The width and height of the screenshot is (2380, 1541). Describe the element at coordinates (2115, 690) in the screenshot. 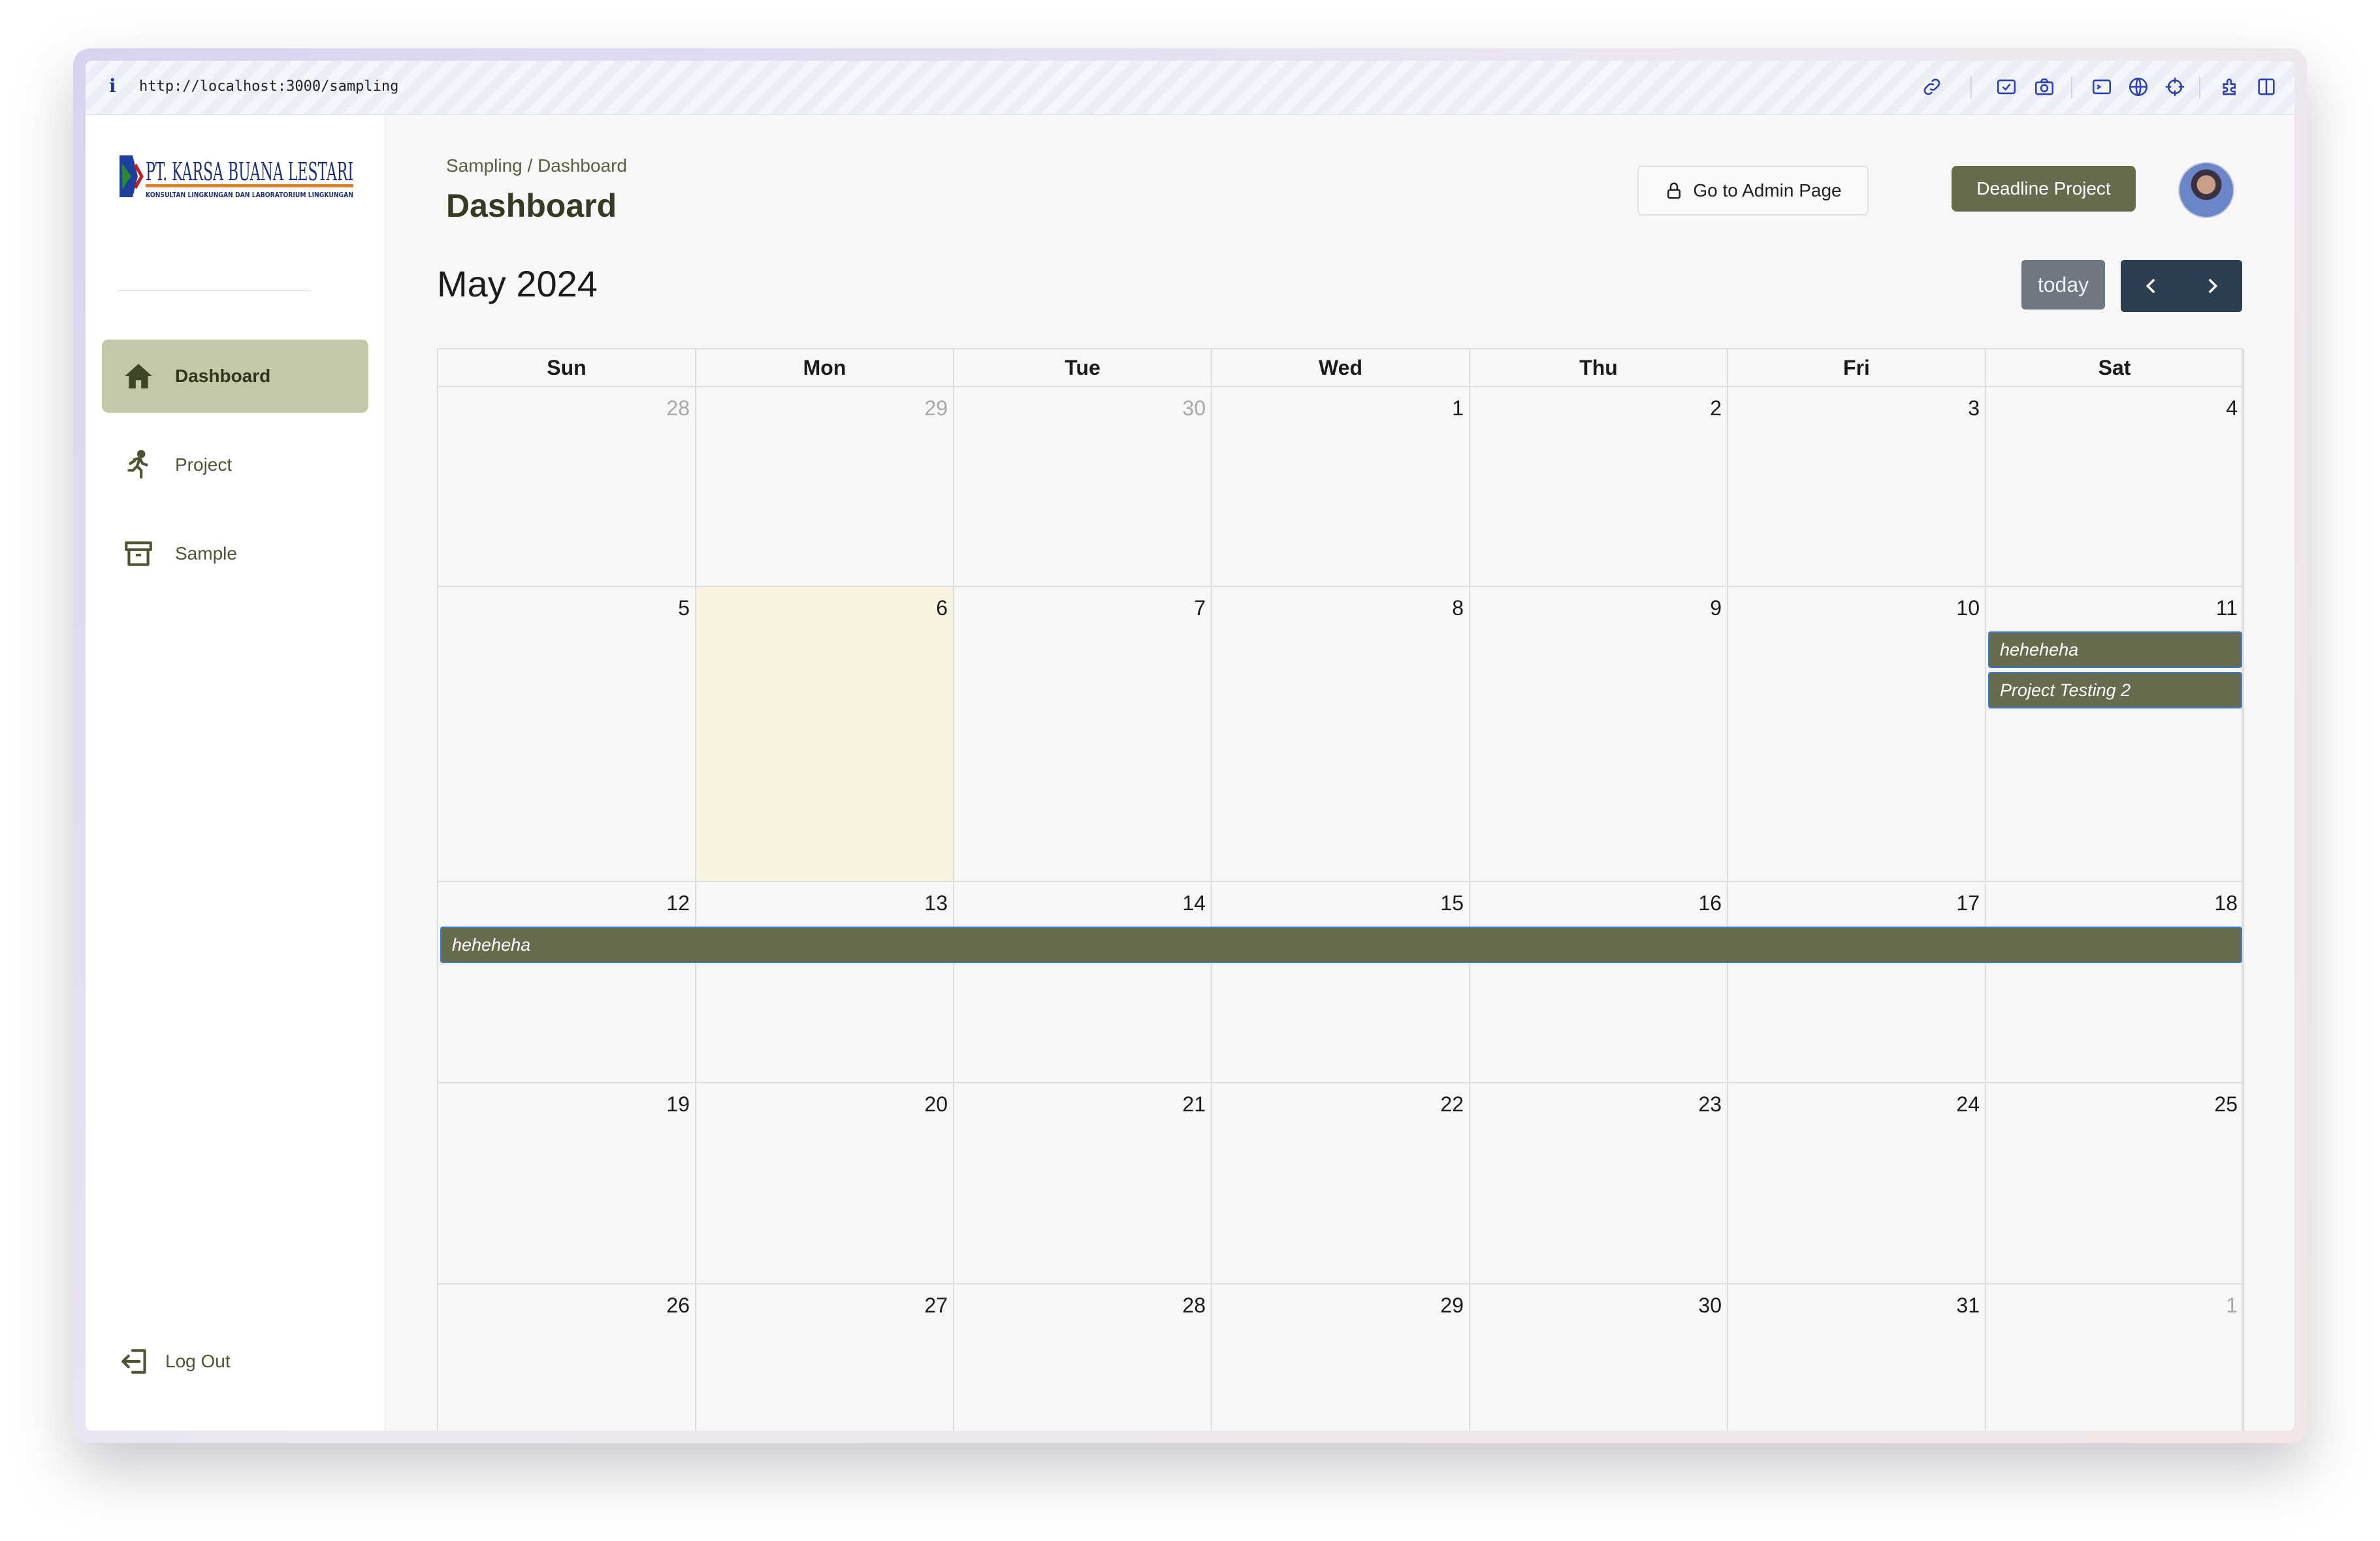

I see `calendar-event: Project Testing 2` at that location.